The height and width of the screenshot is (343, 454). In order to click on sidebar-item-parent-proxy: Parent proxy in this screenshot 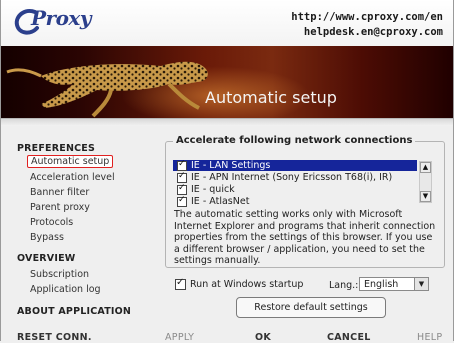, I will do `click(60, 207)`.